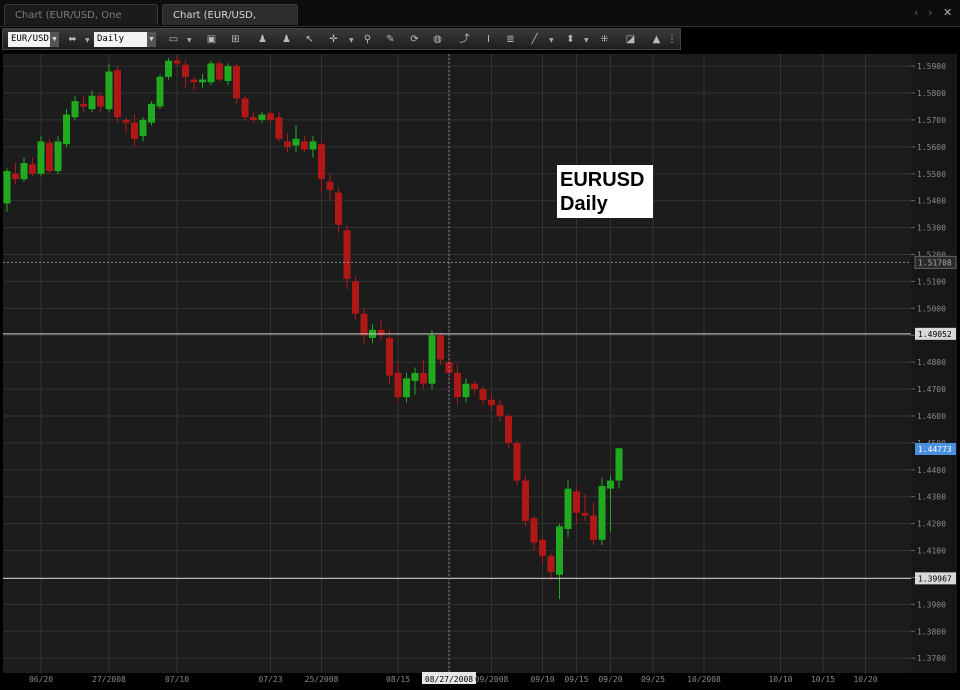 The width and height of the screenshot is (960, 690). What do you see at coordinates (584, 204) in the screenshot?
I see `chart-title-line-2: Daily` at bounding box center [584, 204].